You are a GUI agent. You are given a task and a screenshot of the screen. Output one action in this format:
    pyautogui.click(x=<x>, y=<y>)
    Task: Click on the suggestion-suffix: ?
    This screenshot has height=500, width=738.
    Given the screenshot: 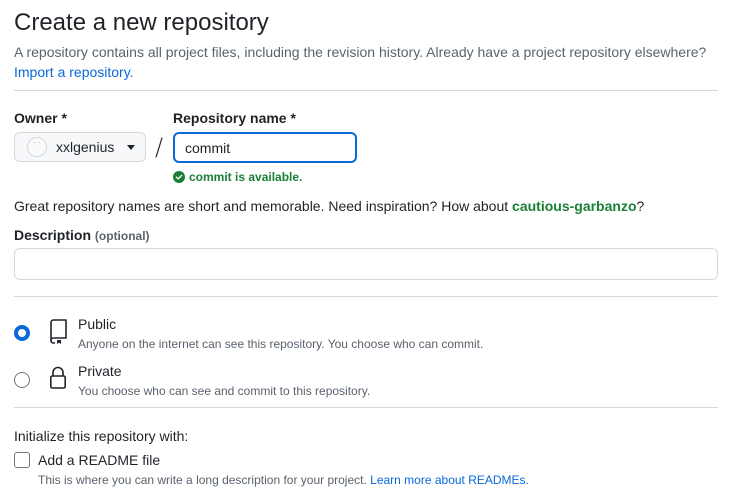 What is the action you would take?
    pyautogui.click(x=640, y=206)
    